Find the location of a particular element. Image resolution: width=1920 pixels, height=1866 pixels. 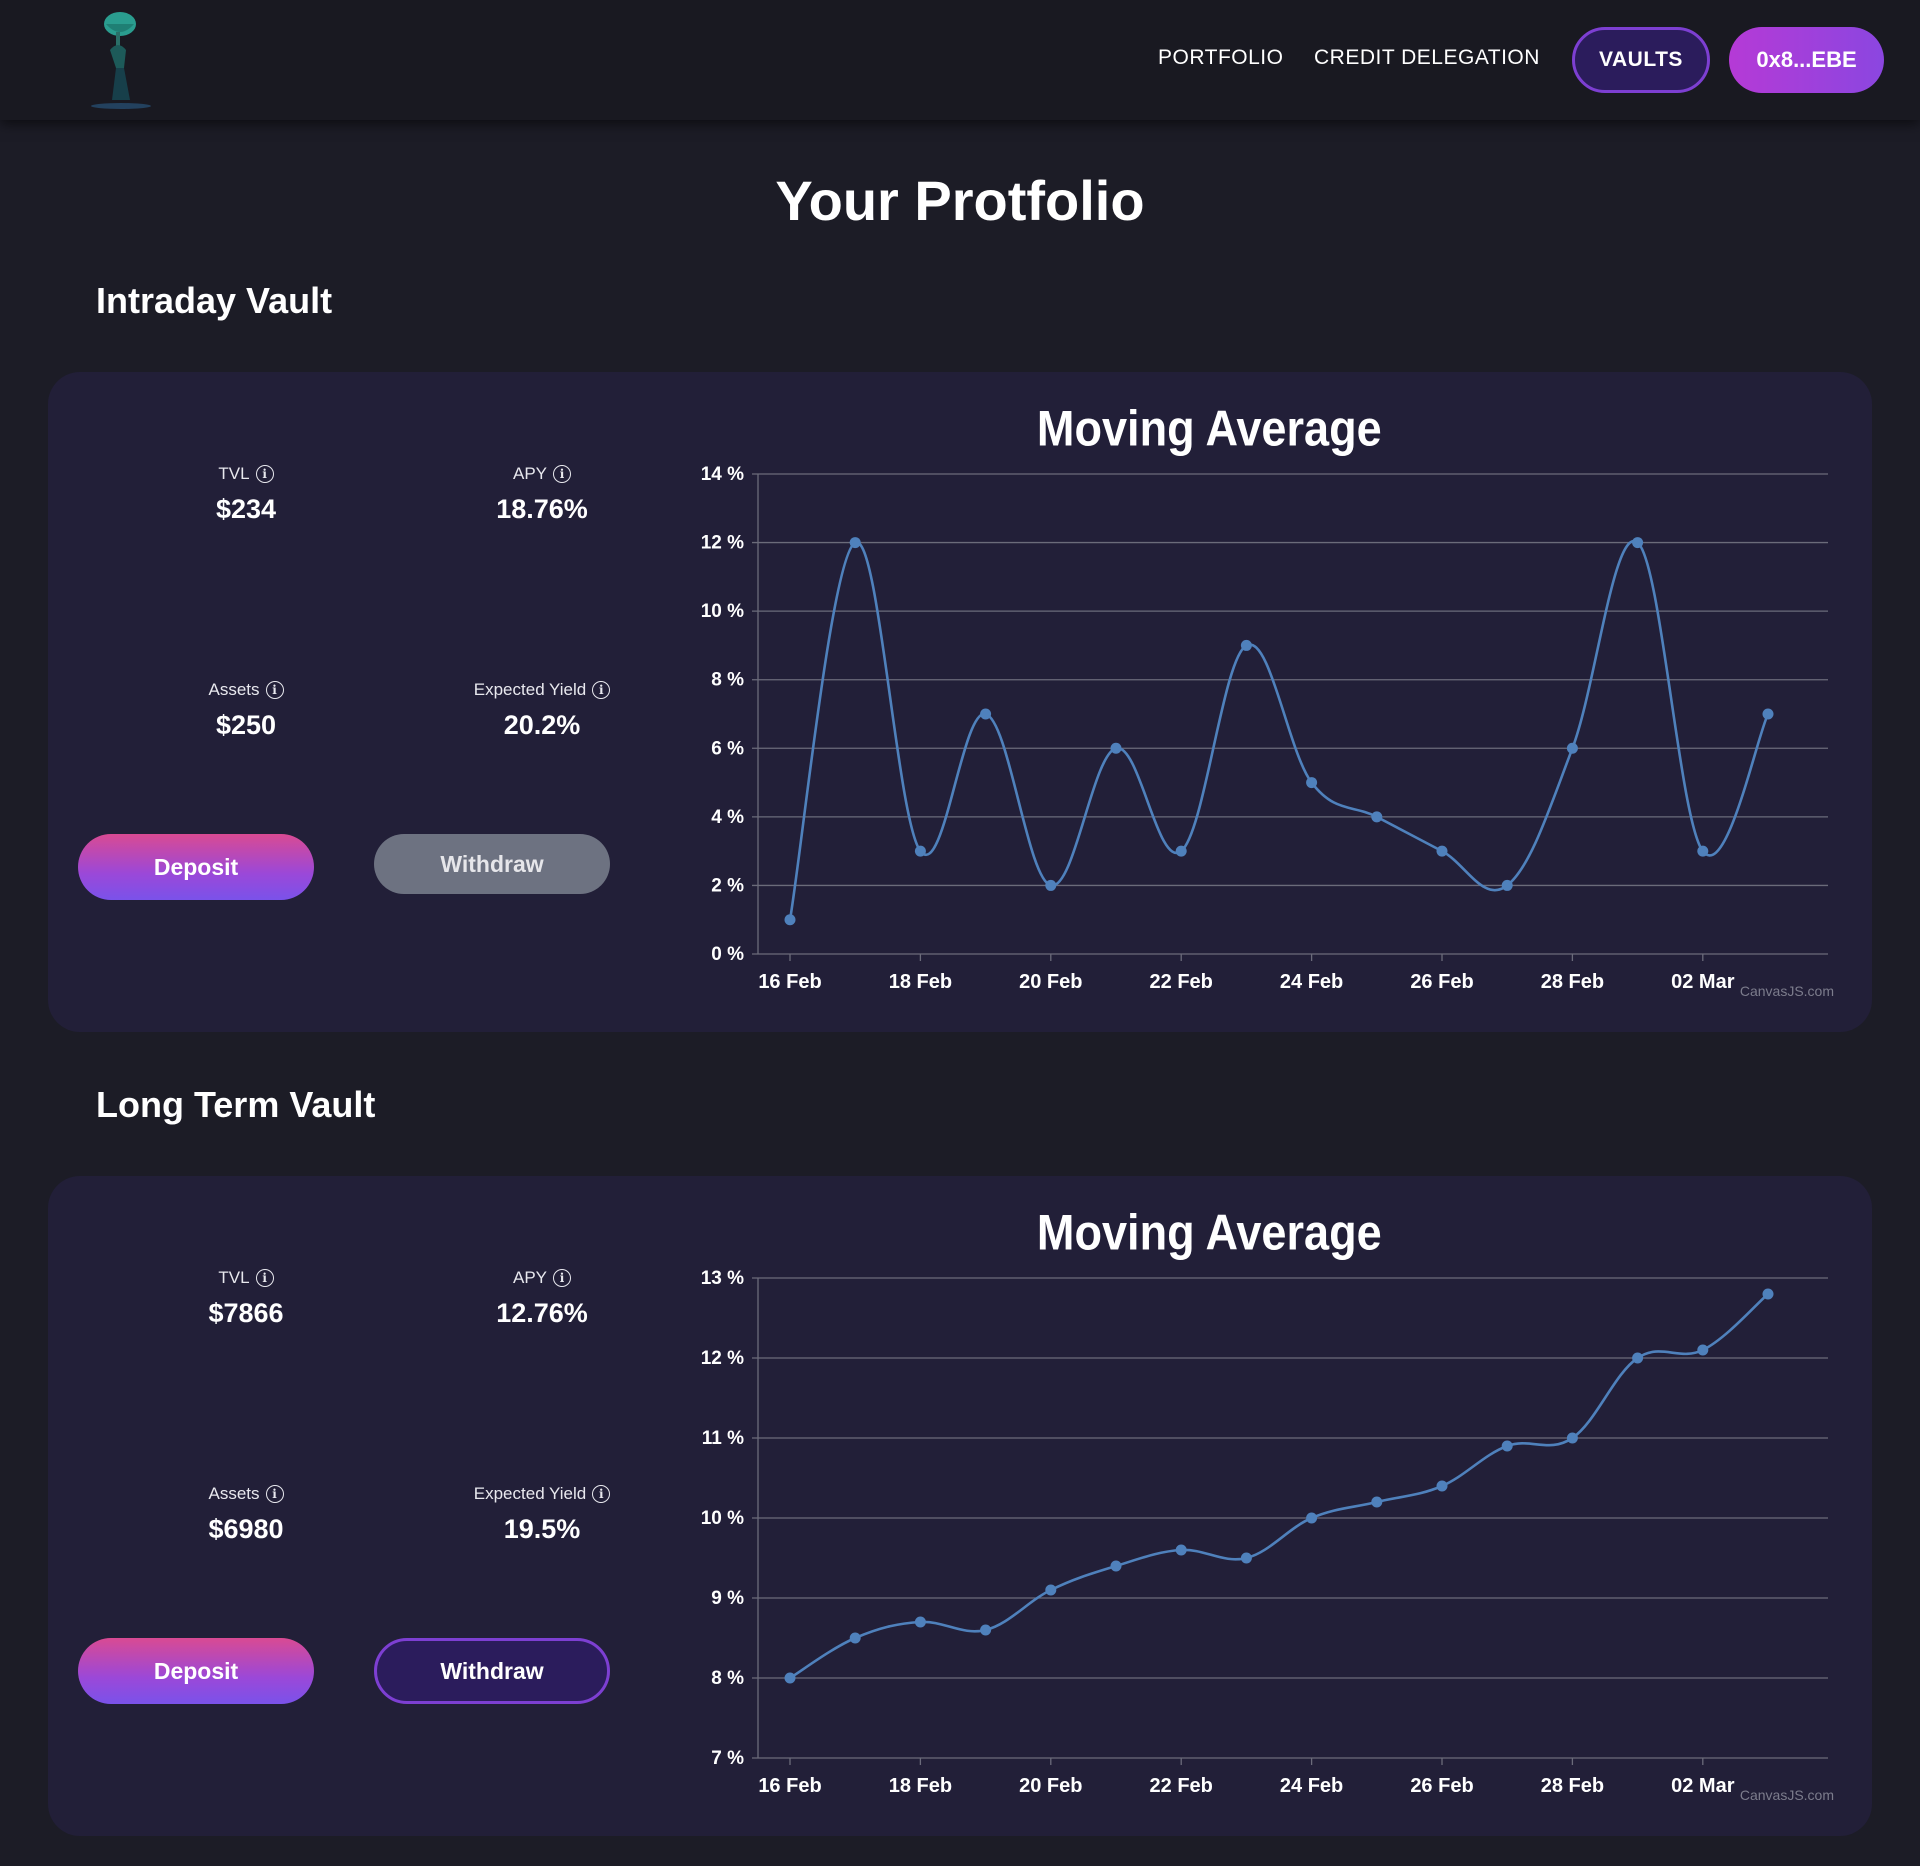

y-tick-label: 11 % is located at coordinates (723, 1438).